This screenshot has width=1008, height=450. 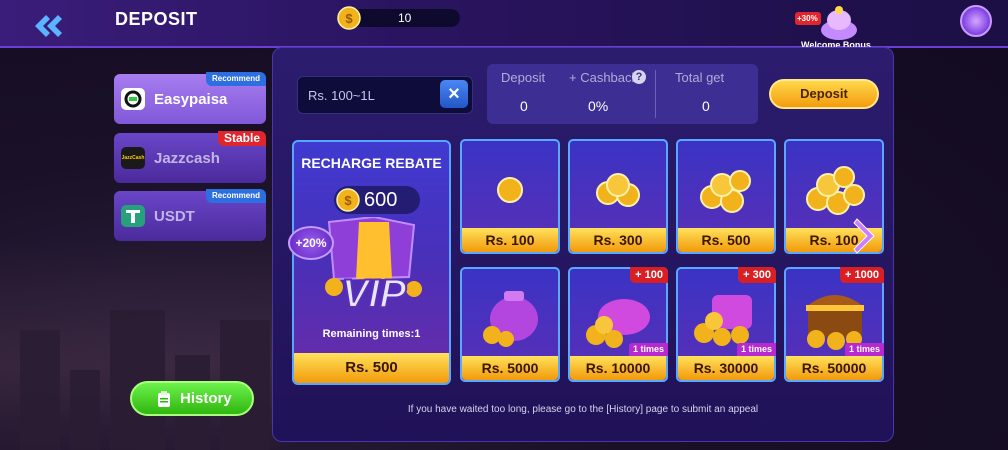 I want to click on deposit-button: Deposit, so click(x=824, y=94).